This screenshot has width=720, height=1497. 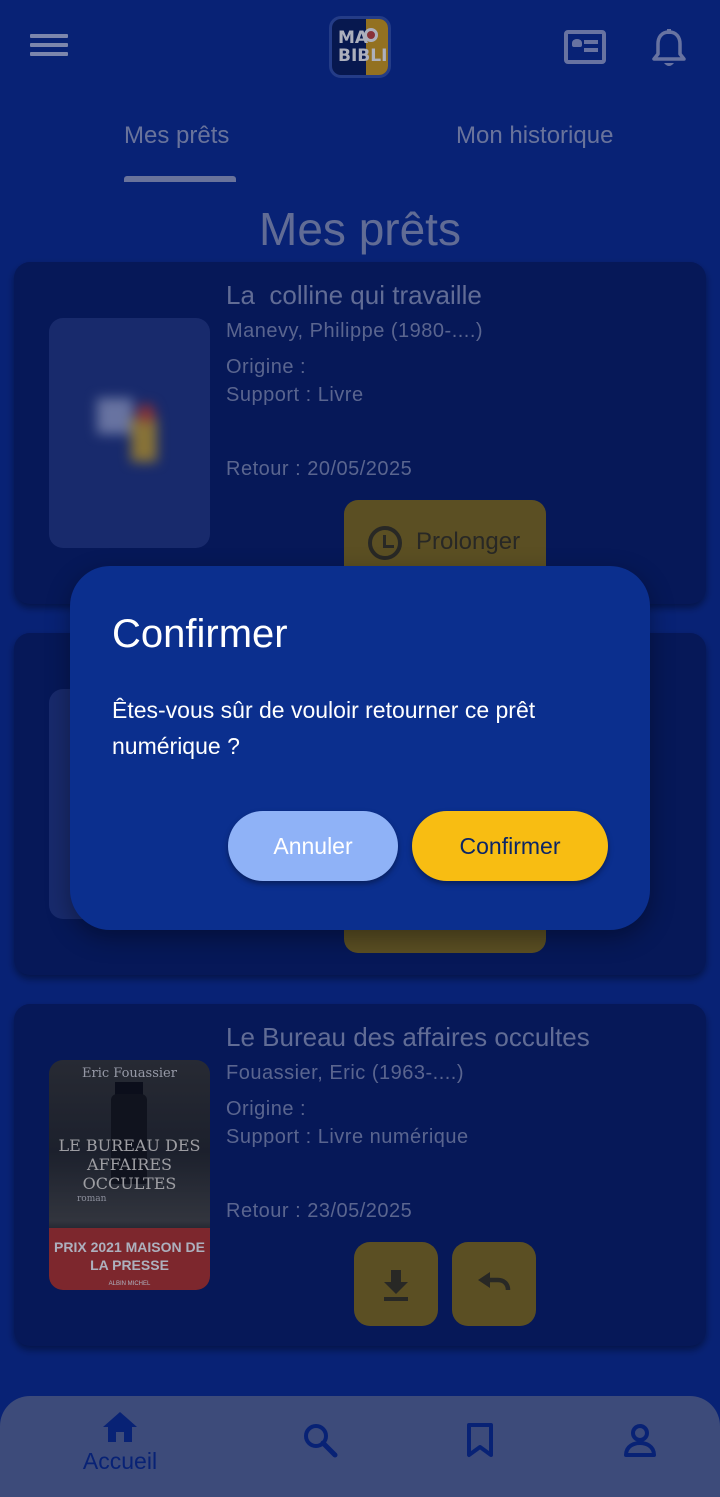 I want to click on dialog-title: Confirmer, so click(x=200, y=634).